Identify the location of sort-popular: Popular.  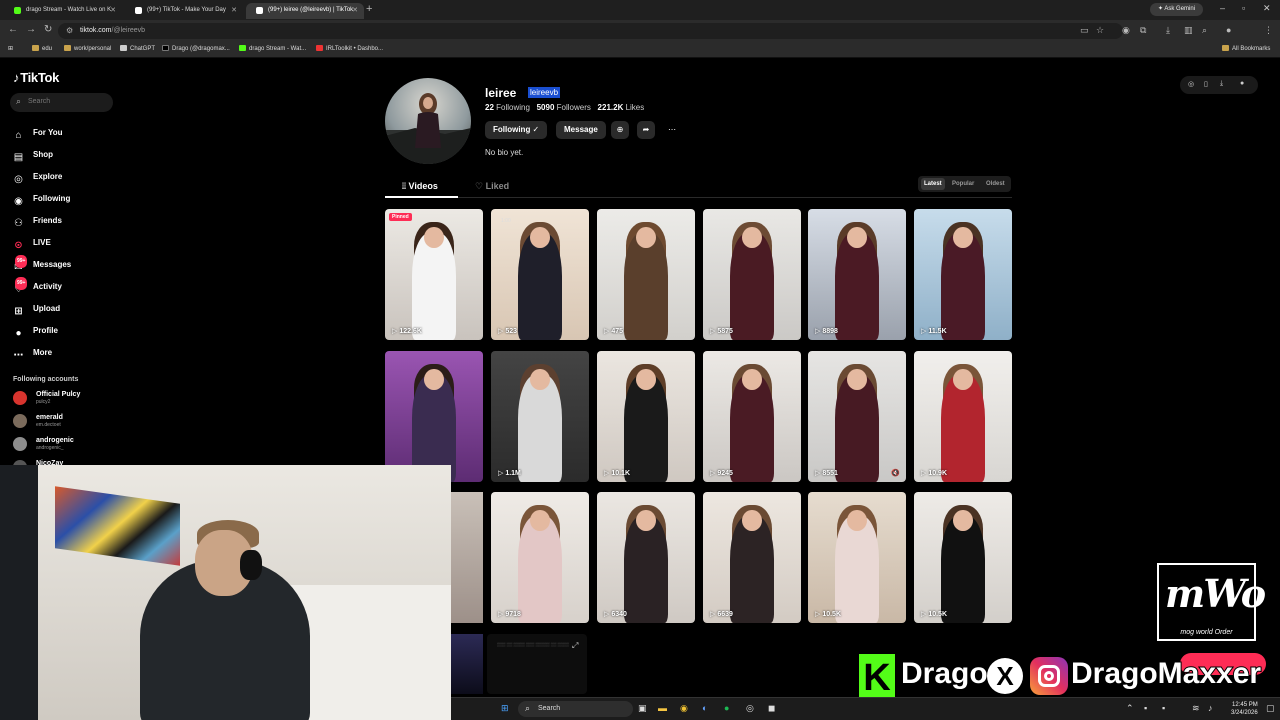
(963, 184).